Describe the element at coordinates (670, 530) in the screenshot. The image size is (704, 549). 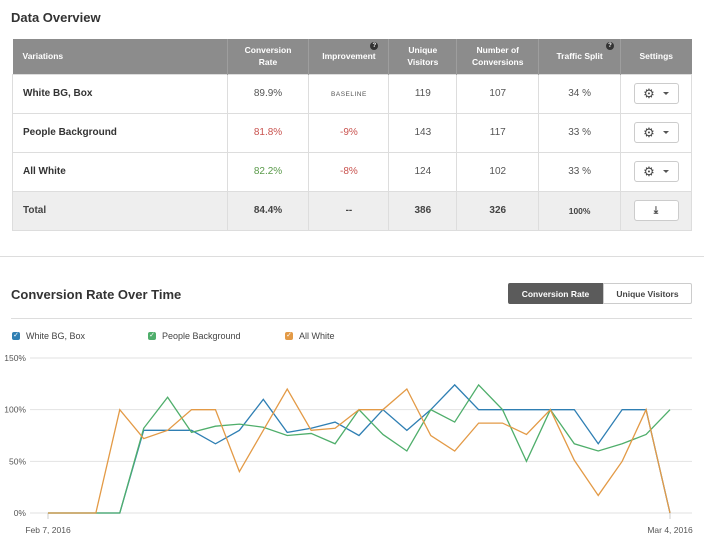
I see `x-end-label: Mar 4, 2016` at that location.